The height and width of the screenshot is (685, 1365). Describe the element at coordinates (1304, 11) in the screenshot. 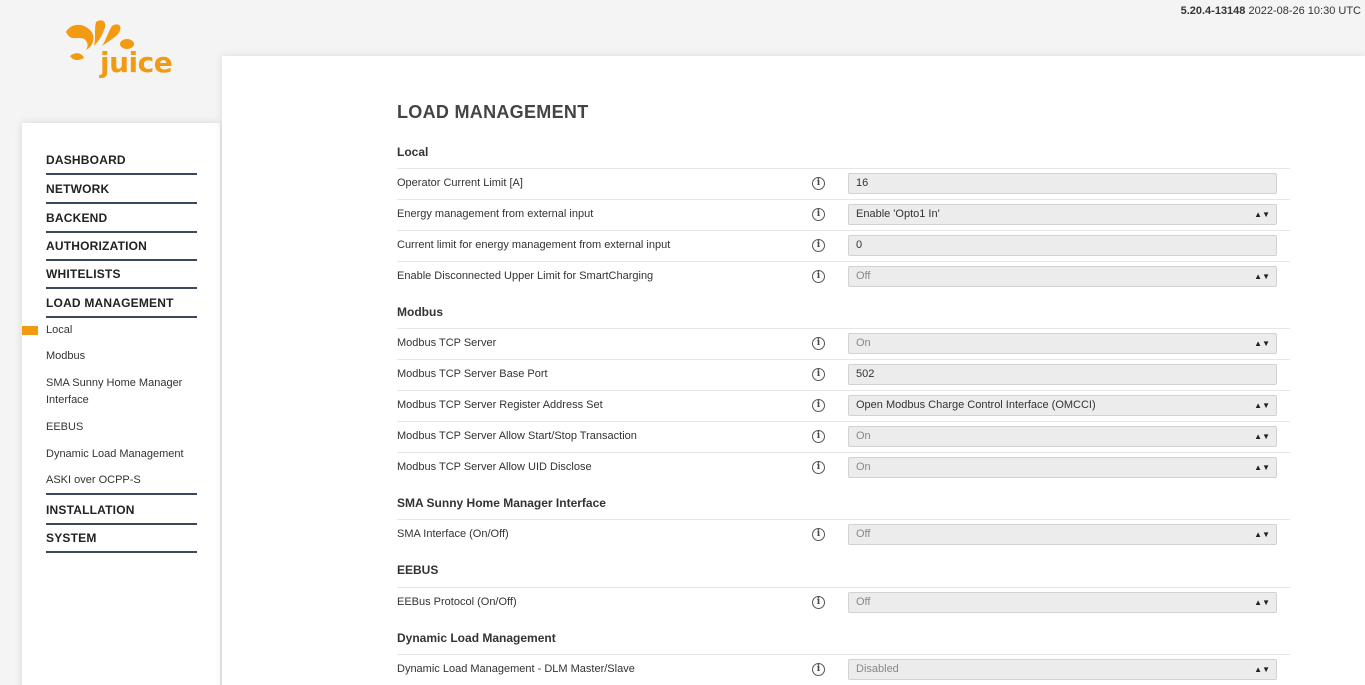

I see `datetime: 2022-08-26 10:30 UTC` at that location.